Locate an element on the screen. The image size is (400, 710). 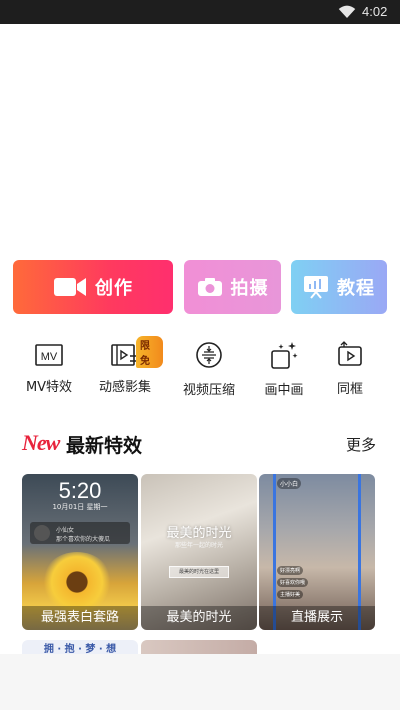
compress-icon is located at coordinates (209, 355).